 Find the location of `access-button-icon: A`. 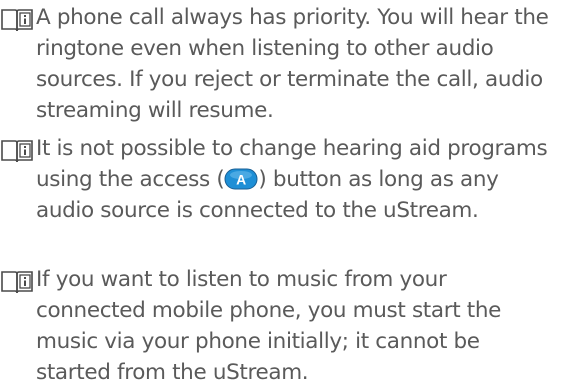

access-button-icon: A is located at coordinates (241, 178).